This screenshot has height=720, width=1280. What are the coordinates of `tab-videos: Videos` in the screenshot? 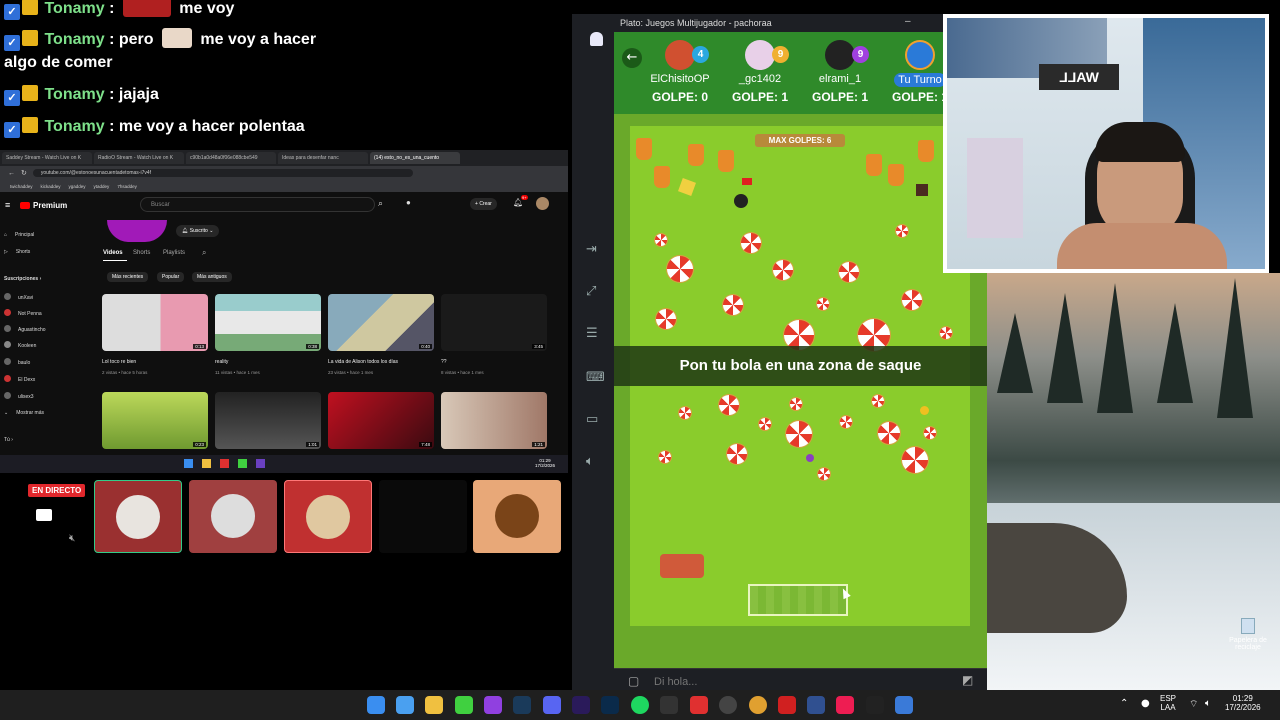 It's located at (113, 253).